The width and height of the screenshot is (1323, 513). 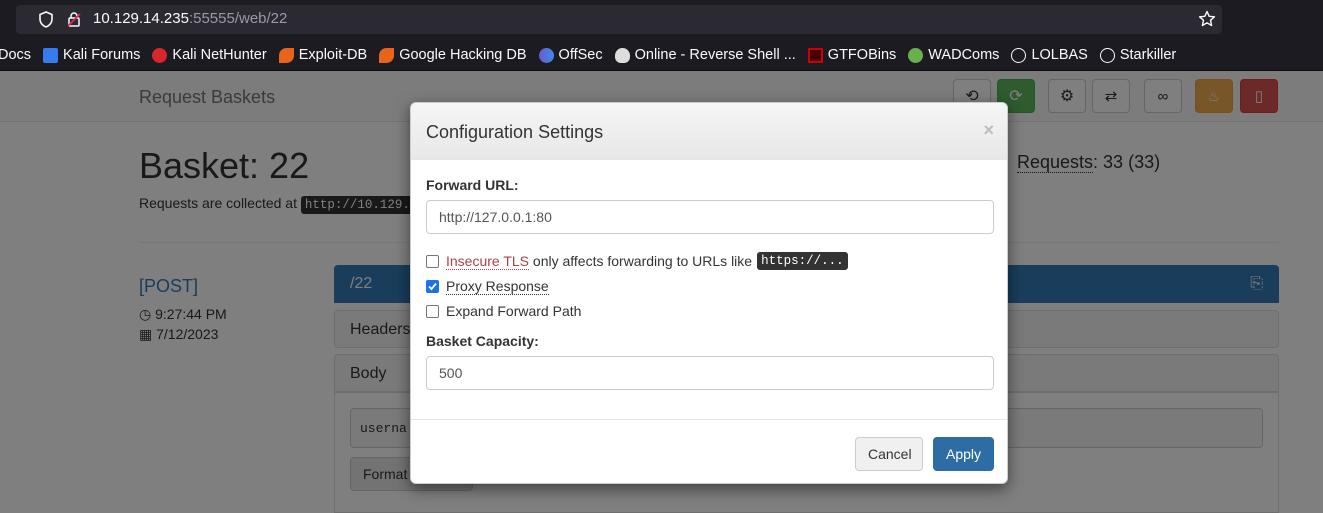 What do you see at coordinates (709, 131) in the screenshot?
I see `modal-header: Configuration Settings ×` at bounding box center [709, 131].